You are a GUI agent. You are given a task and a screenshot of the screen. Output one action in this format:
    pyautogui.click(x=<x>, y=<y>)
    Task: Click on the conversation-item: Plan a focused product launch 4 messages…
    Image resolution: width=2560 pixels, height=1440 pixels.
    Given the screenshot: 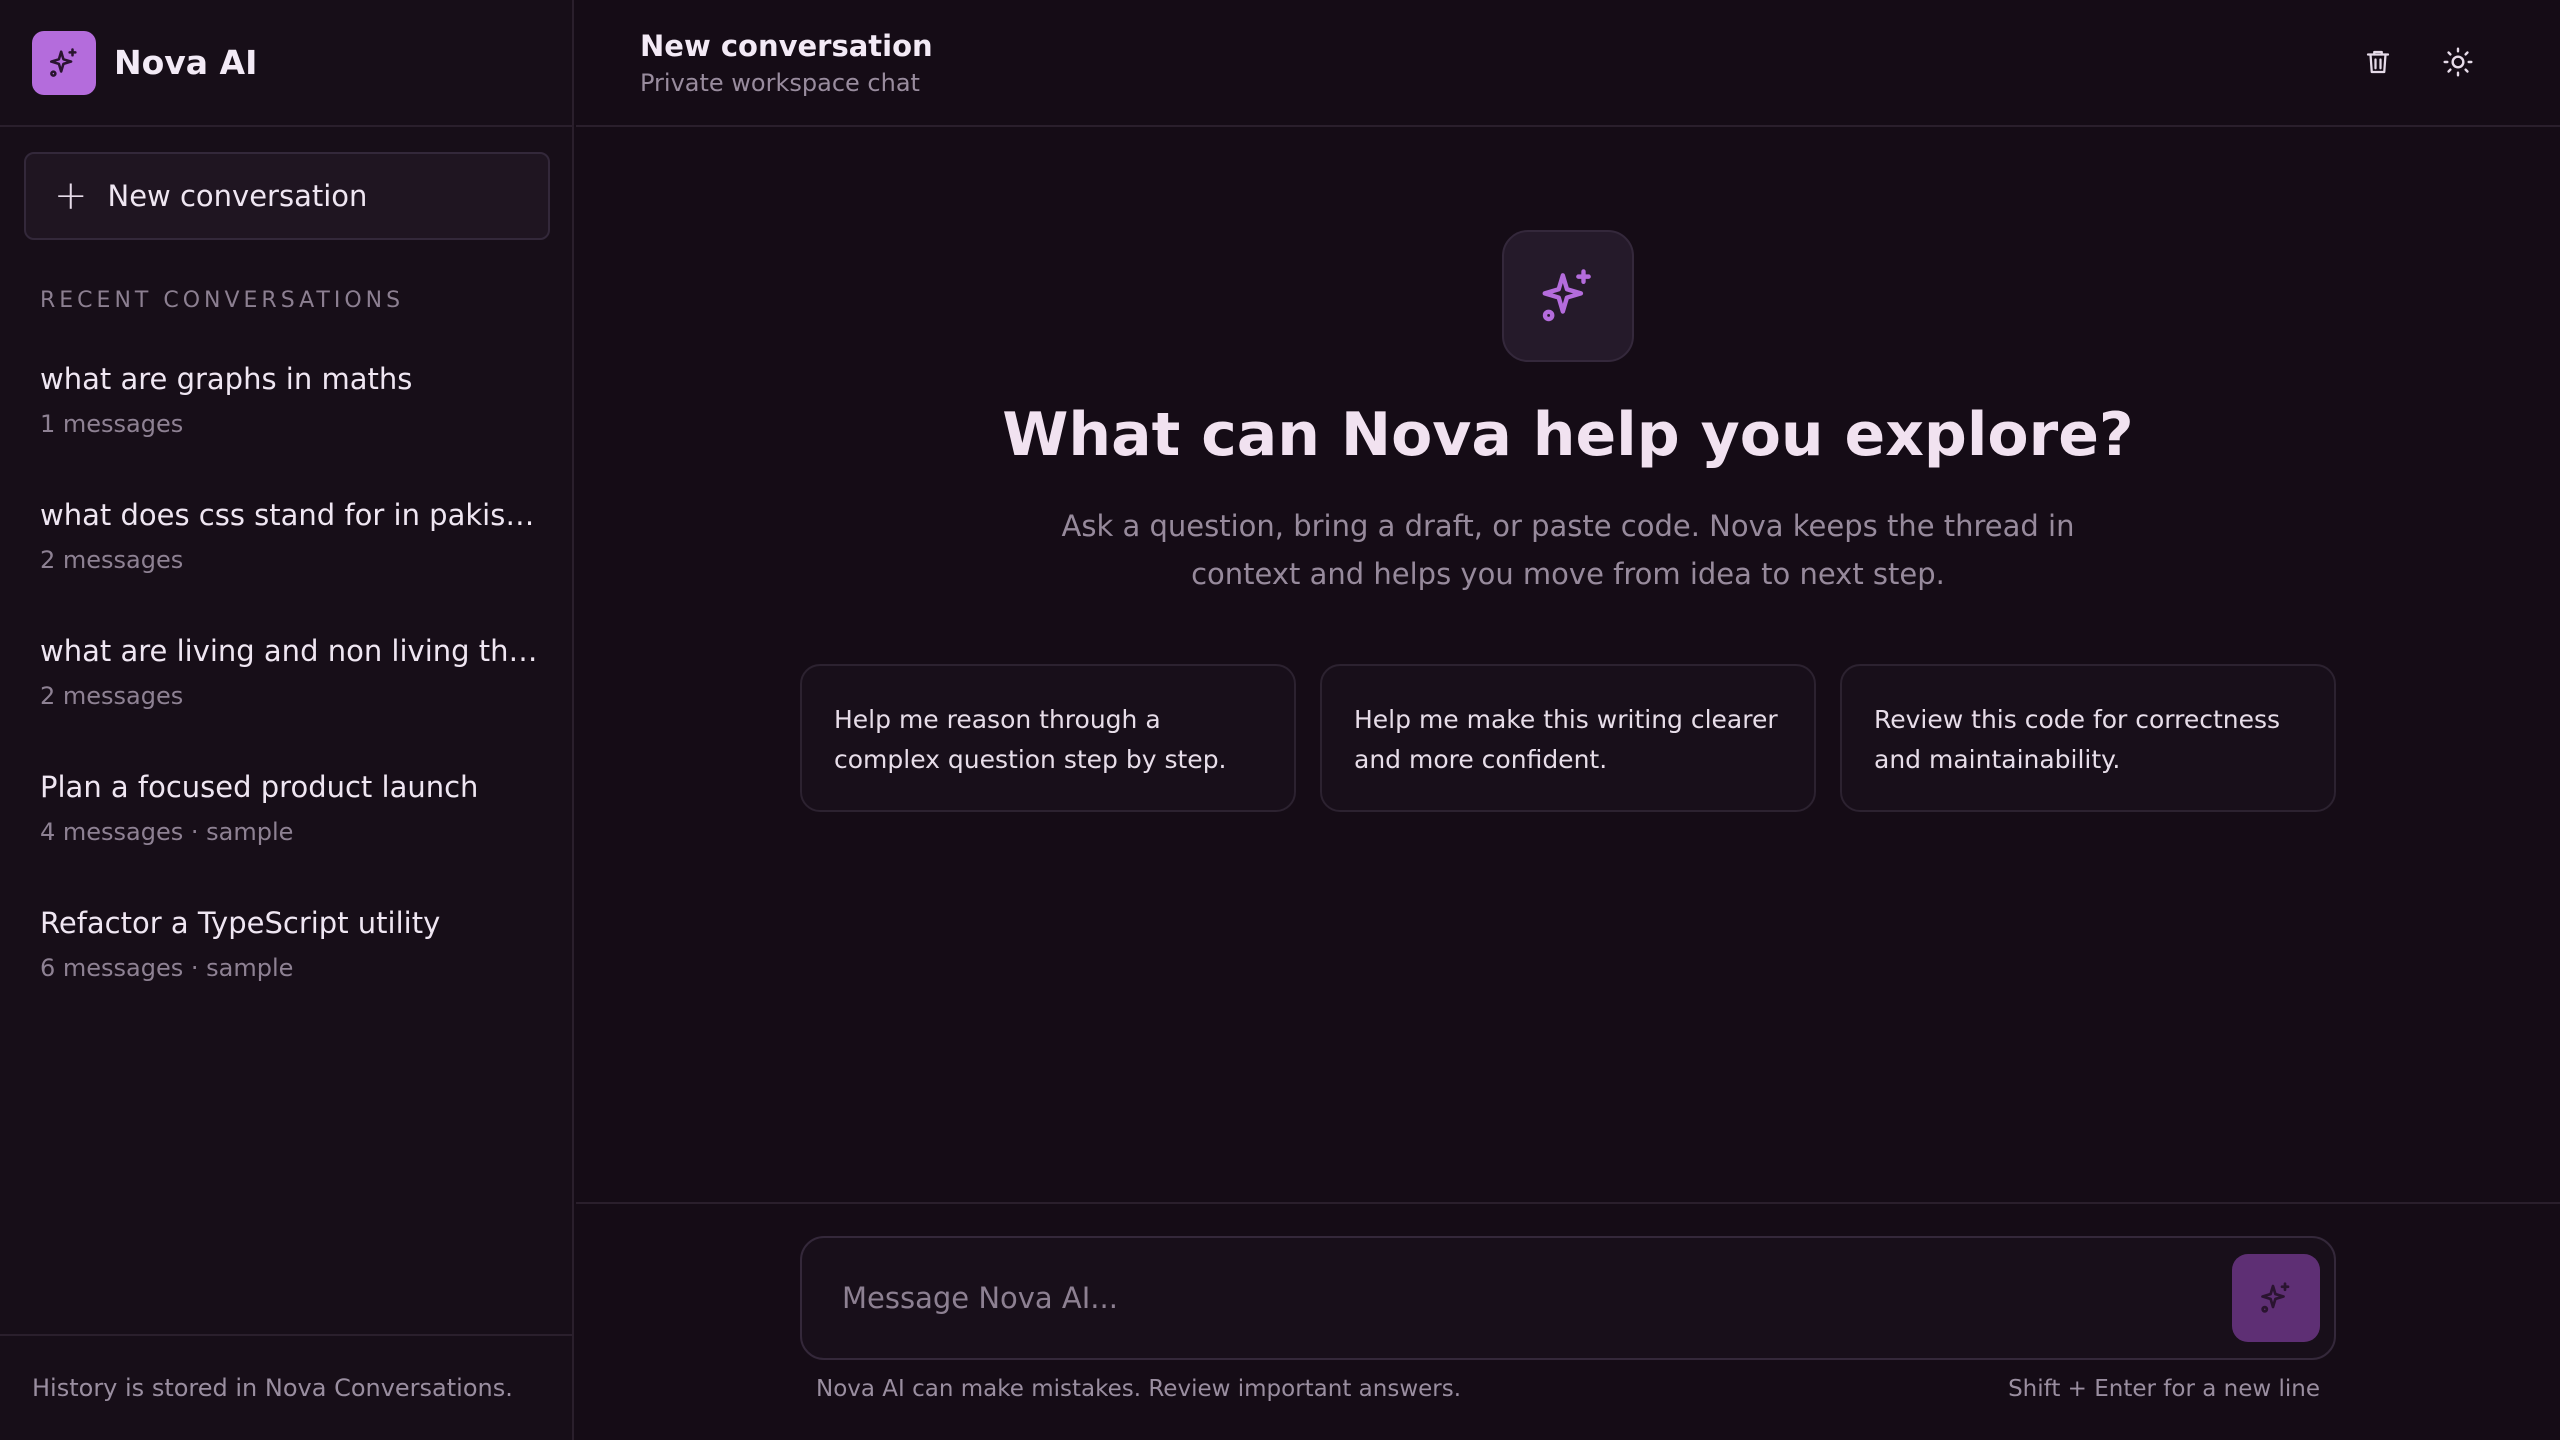 What is the action you would take?
    pyautogui.click(x=290, y=808)
    